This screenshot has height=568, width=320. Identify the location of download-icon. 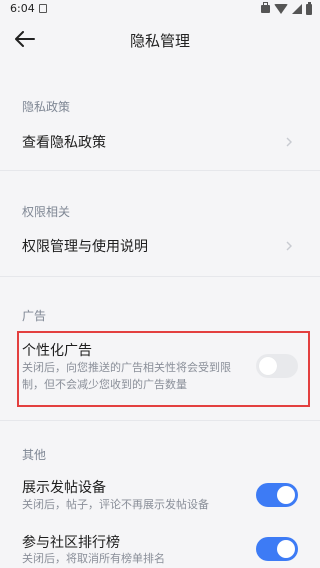
(43, 8).